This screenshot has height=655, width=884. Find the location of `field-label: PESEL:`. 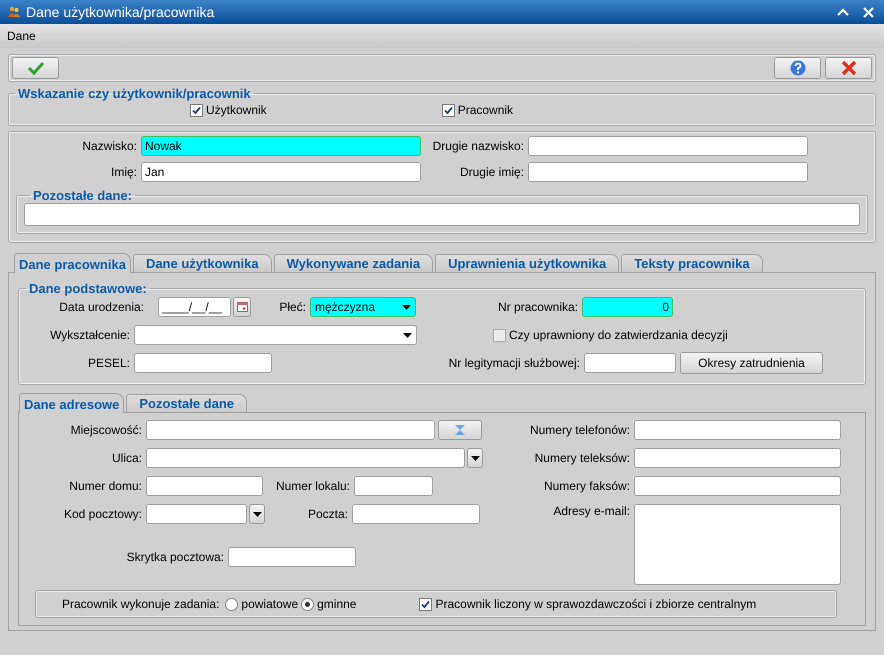

field-label: PESEL: is located at coordinates (108, 363).